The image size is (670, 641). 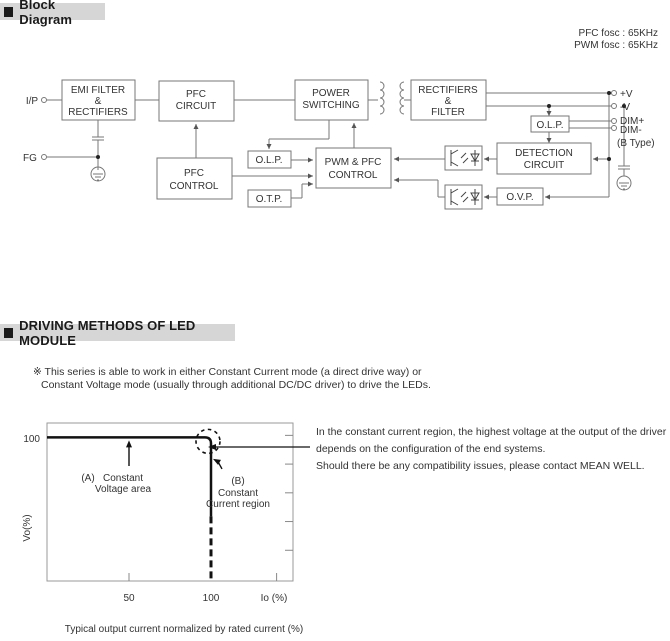 What do you see at coordinates (107, 332) in the screenshot?
I see `driving-methods-title: DRIVING METHODS OF LED MODULE` at bounding box center [107, 332].